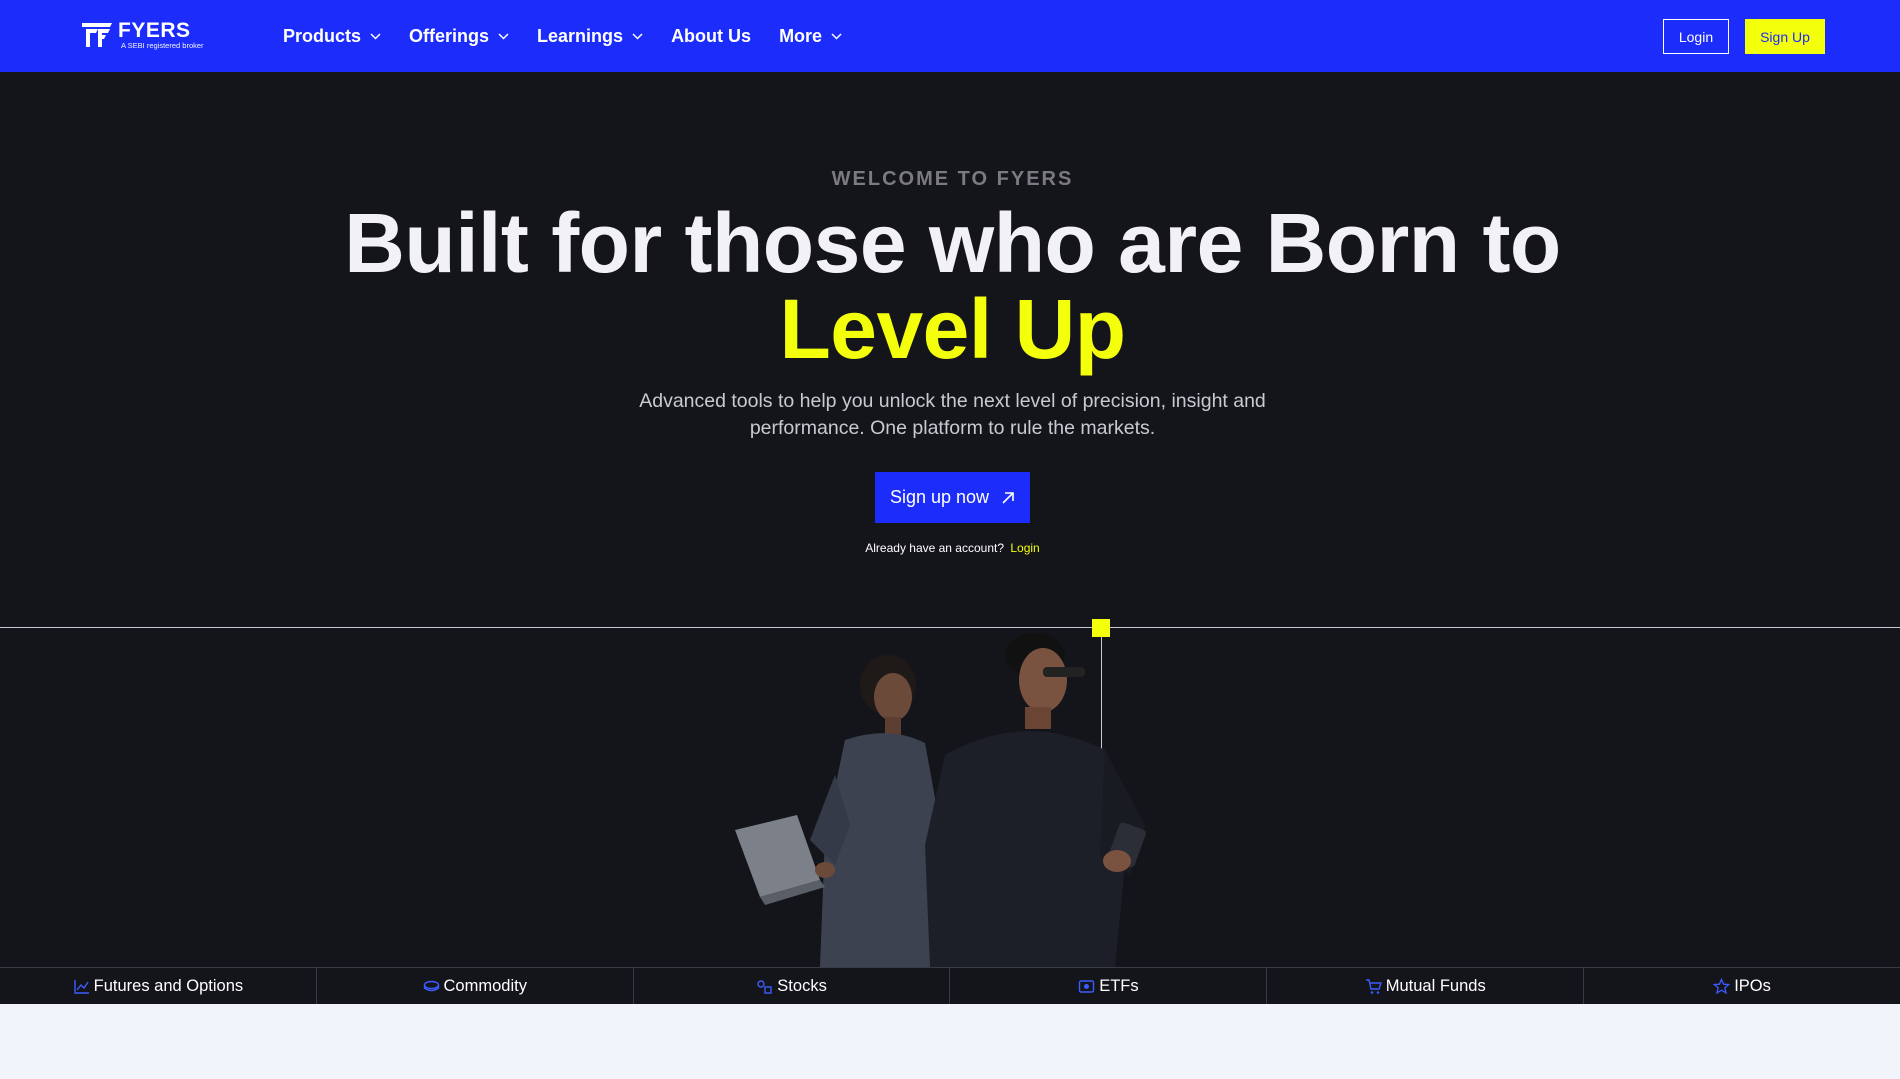  Describe the element at coordinates (97, 35) in the screenshot. I see `fyers-logo-icon` at that location.